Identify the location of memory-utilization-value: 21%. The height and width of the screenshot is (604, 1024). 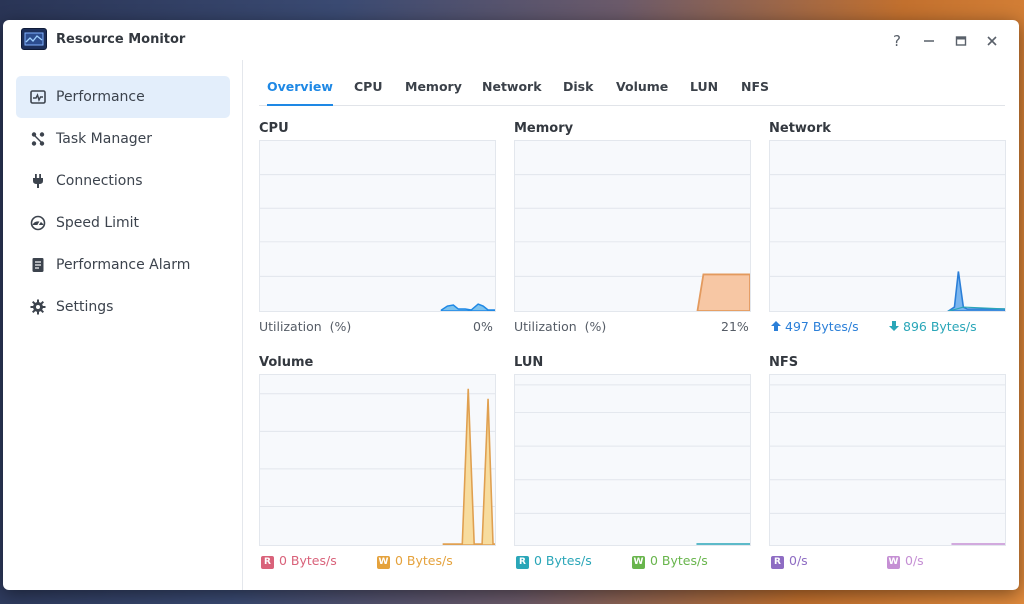
(735, 326).